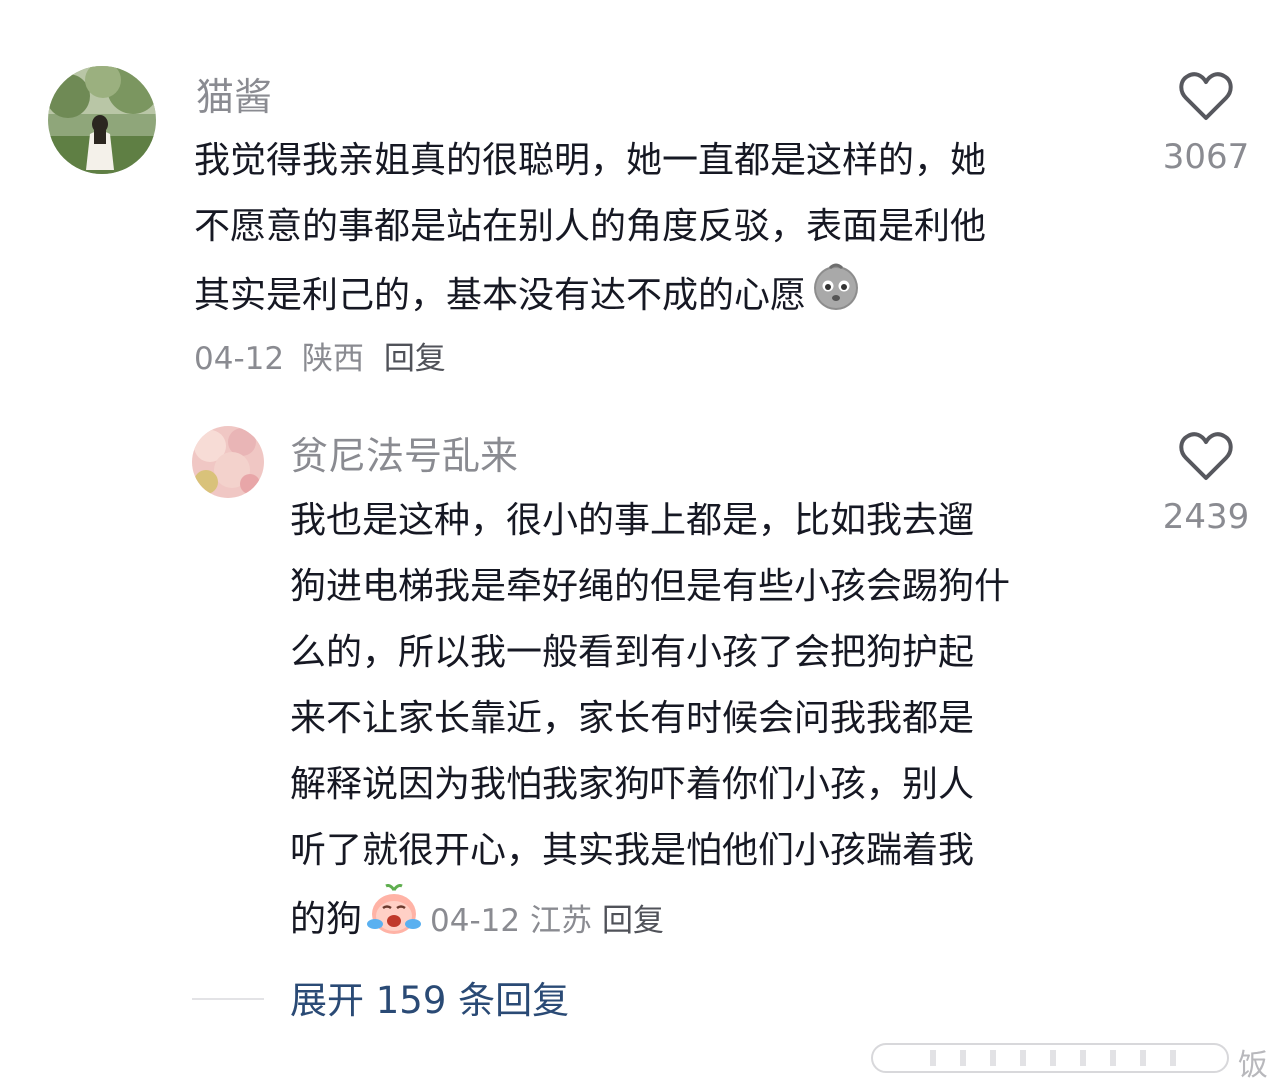  What do you see at coordinates (332, 359) in the screenshot?
I see `comment-location: 陕西` at bounding box center [332, 359].